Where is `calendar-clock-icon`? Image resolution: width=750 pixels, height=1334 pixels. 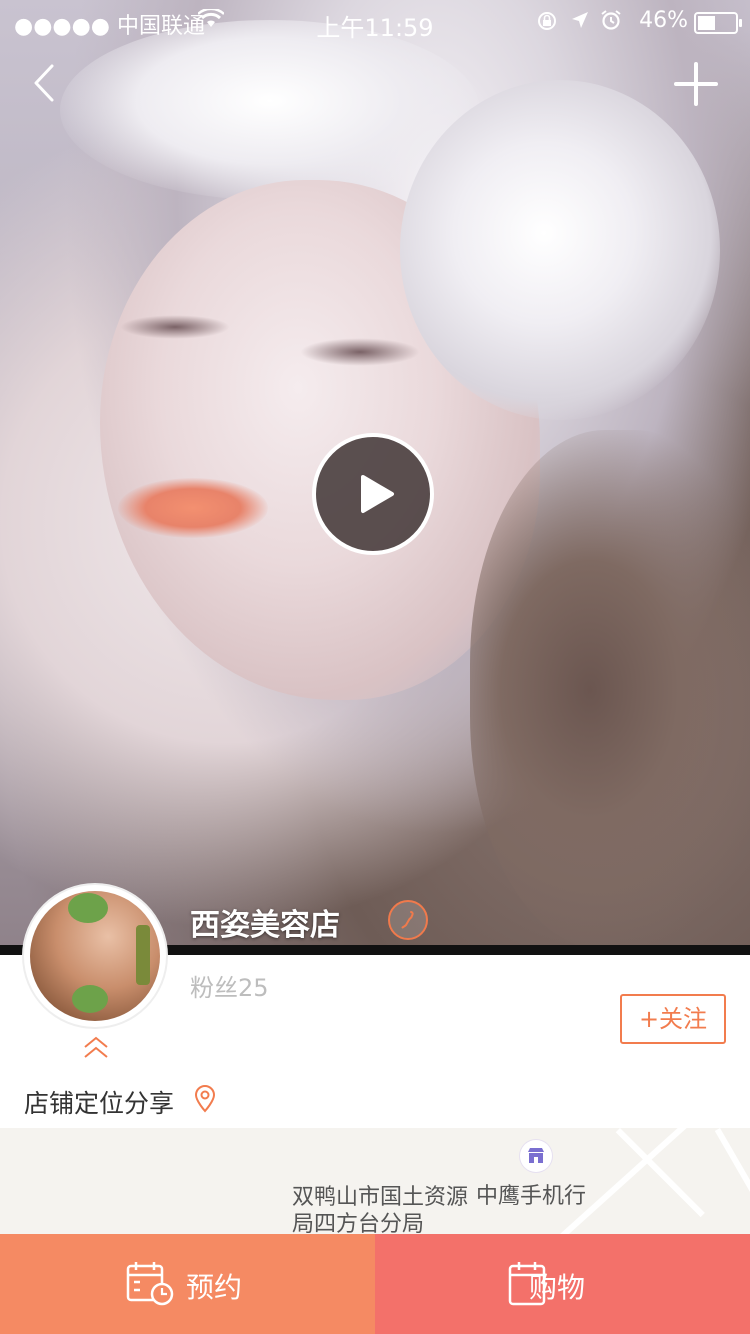 calendar-clock-icon is located at coordinates (151, 1286).